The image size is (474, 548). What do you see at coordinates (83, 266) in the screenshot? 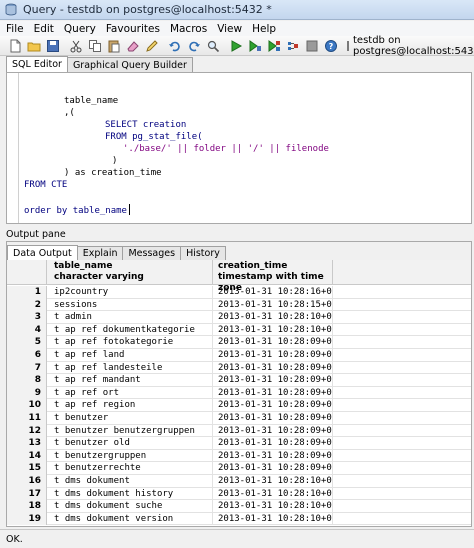
I see `column-name: table_name` at bounding box center [83, 266].